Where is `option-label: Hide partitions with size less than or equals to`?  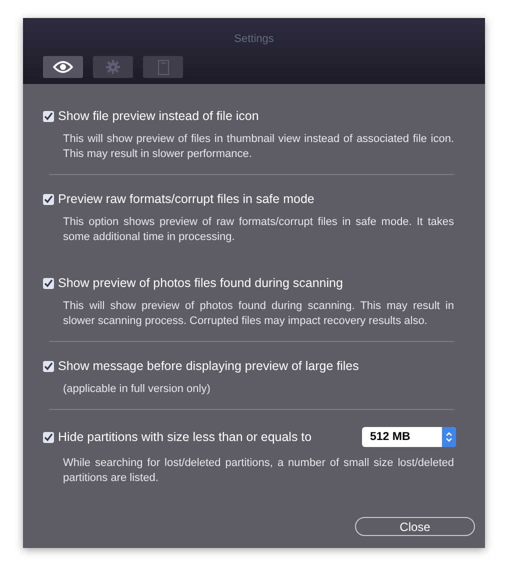 option-label: Hide partitions with size less than or equals to is located at coordinates (185, 437).